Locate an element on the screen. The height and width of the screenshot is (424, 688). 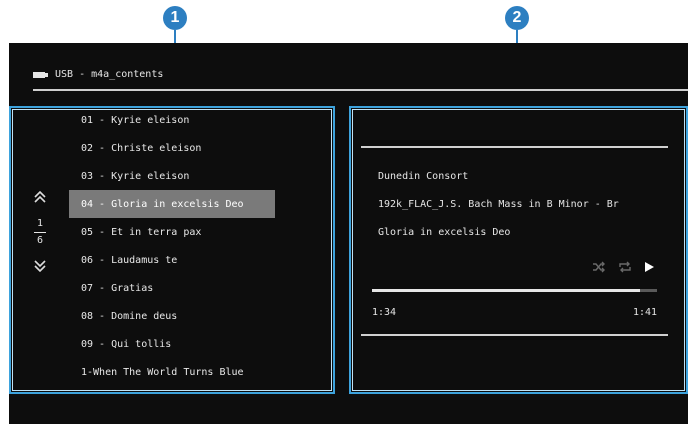
track-item: 02 - Christe eleison is located at coordinates (194, 148).